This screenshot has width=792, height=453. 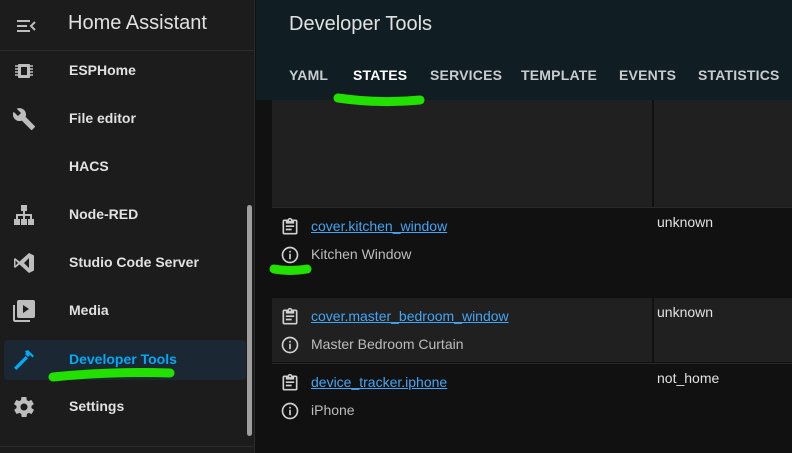 What do you see at coordinates (104, 214) in the screenshot?
I see `sidebar-item-label: Node-RED` at bounding box center [104, 214].